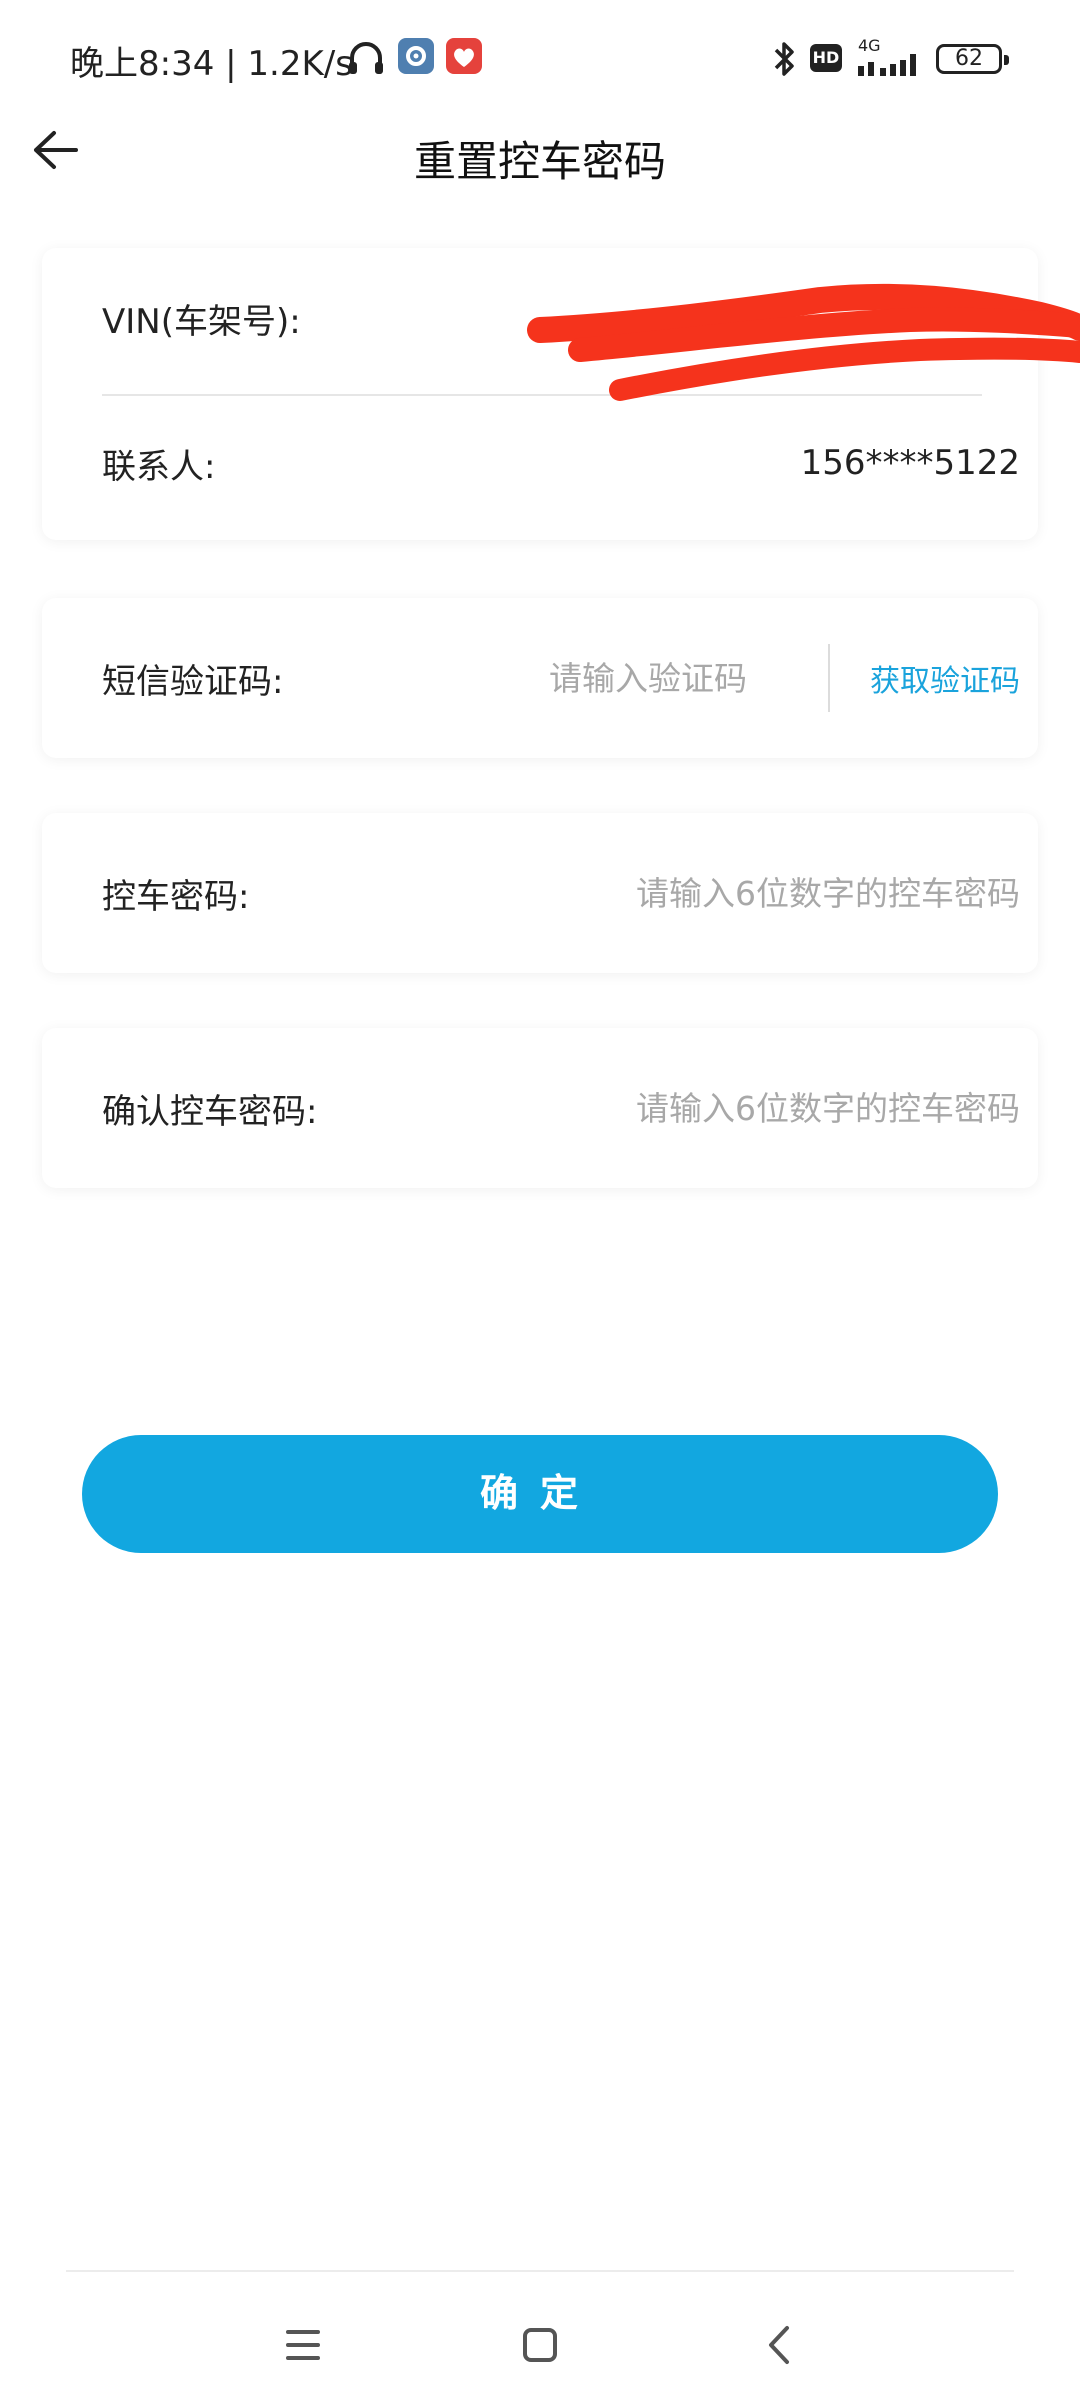 This screenshot has height=2400, width=1080. I want to click on get-code-button: 获取验证码, so click(945, 678).